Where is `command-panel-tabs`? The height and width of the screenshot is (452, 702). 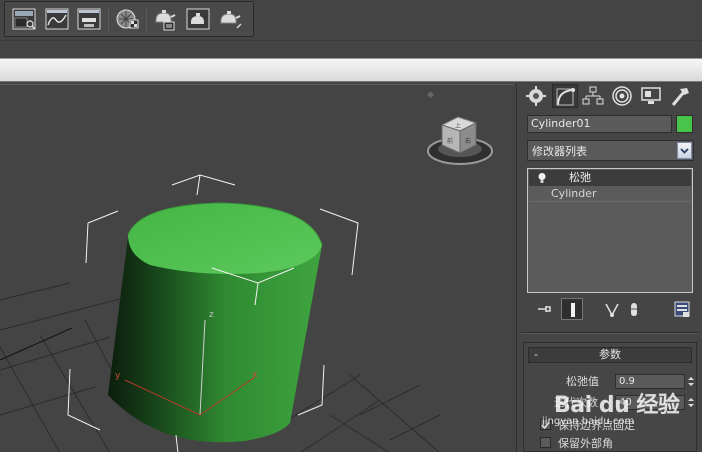 command-panel-tabs is located at coordinates (610, 96).